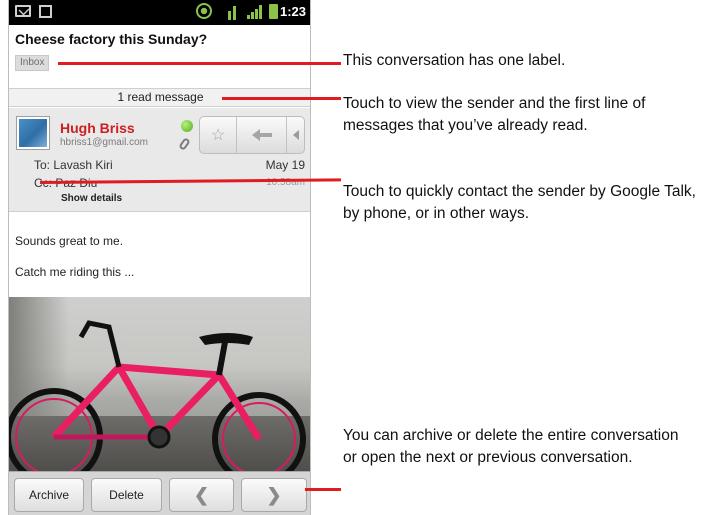 This screenshot has width=710, height=515. I want to click on more-actions-button, so click(295, 135).